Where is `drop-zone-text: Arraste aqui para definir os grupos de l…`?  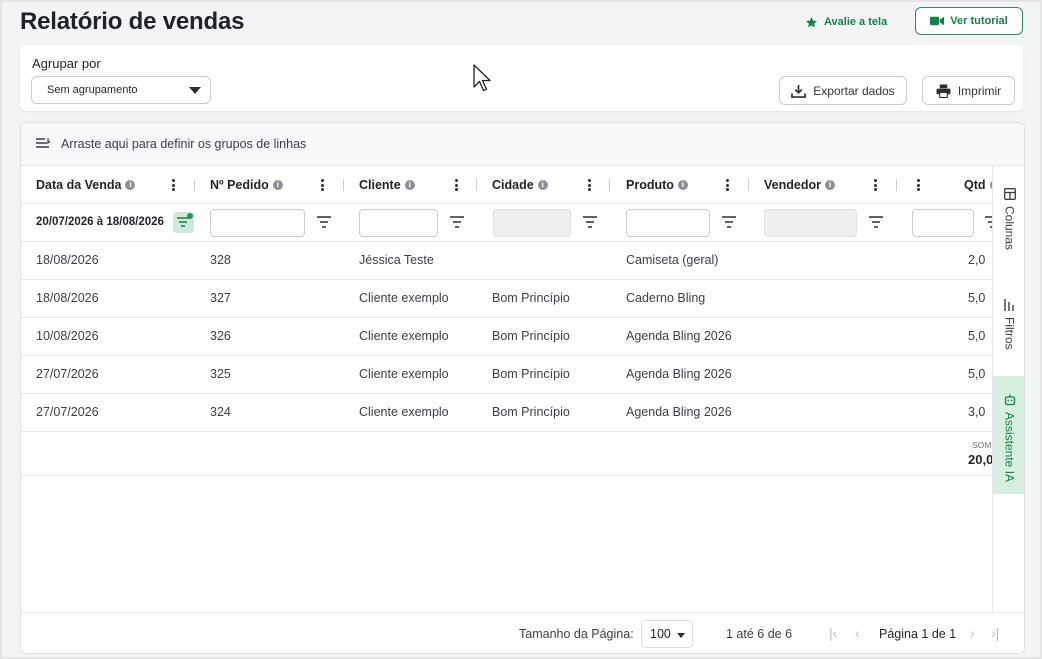 drop-zone-text: Arraste aqui para definir os grupos de l… is located at coordinates (184, 144).